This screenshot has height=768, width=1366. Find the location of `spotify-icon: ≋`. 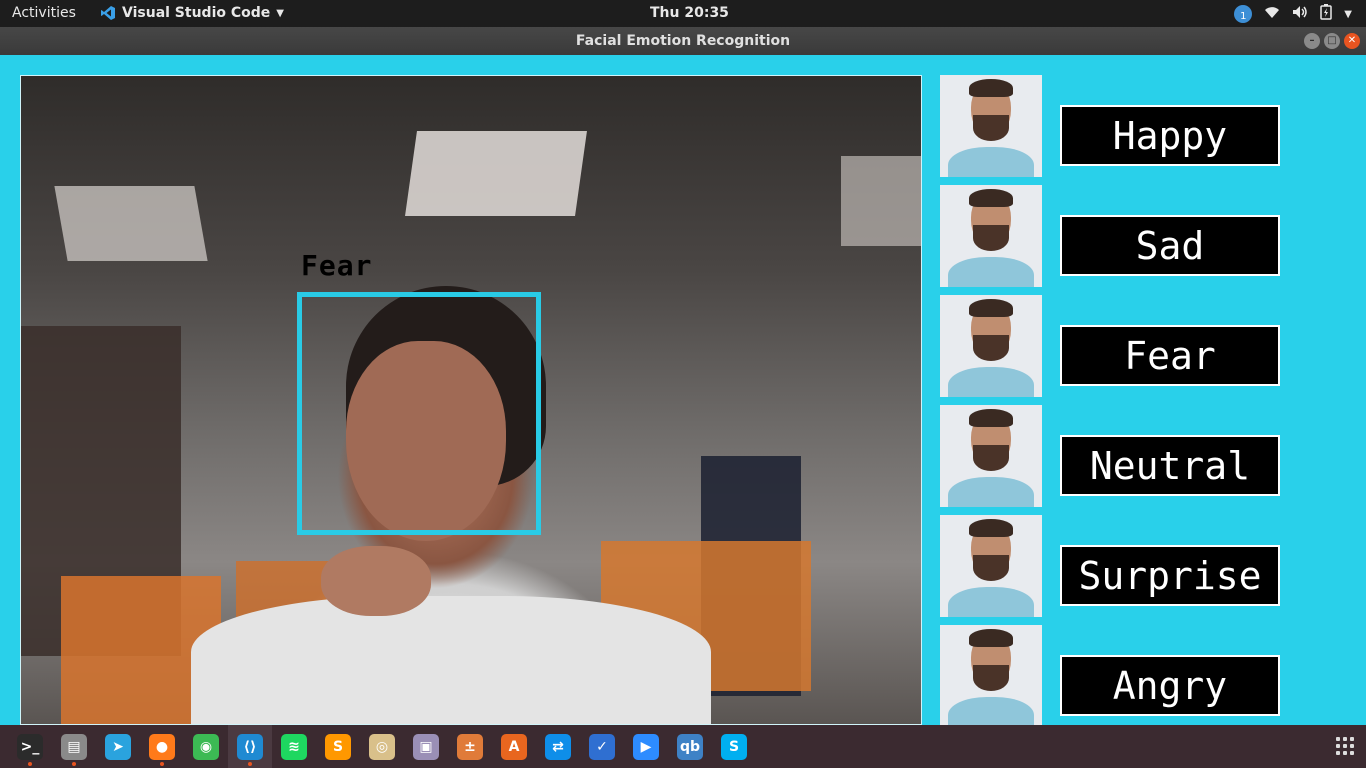

spotify-icon: ≋ is located at coordinates (294, 746).